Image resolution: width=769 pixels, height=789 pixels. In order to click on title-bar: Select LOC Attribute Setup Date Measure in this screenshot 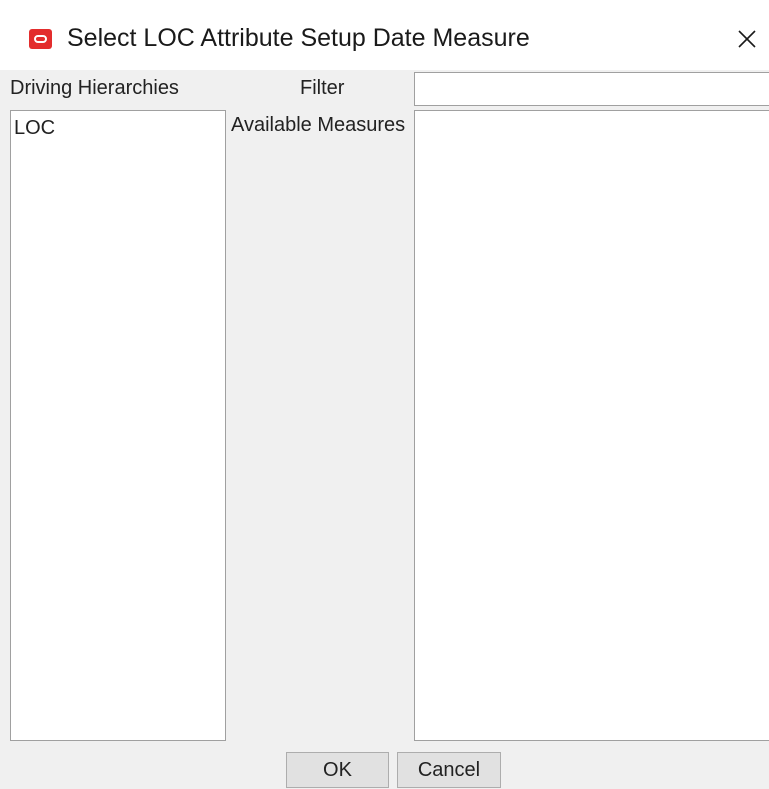, I will do `click(384, 35)`.